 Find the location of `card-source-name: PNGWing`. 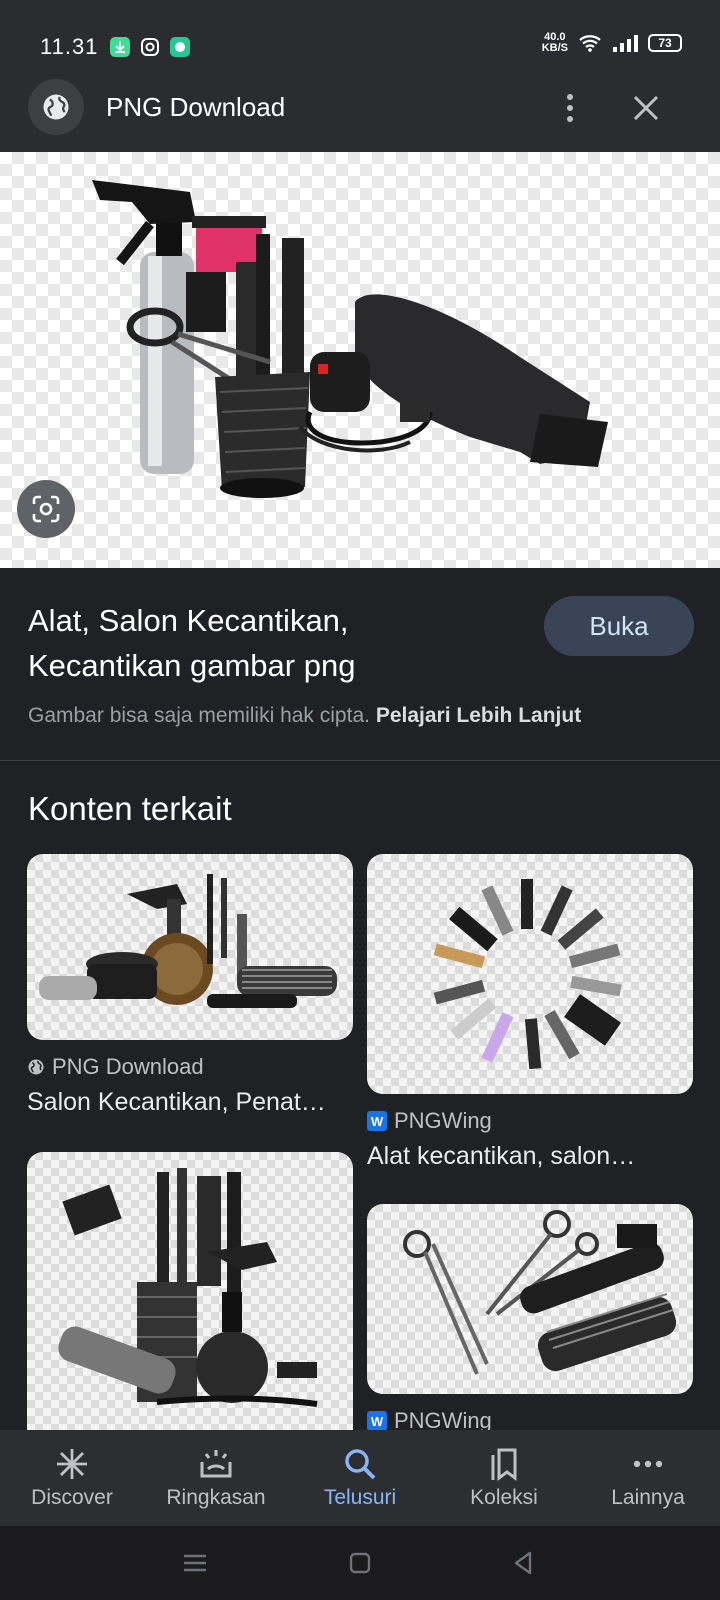

card-source-name: PNGWing is located at coordinates (443, 1120).